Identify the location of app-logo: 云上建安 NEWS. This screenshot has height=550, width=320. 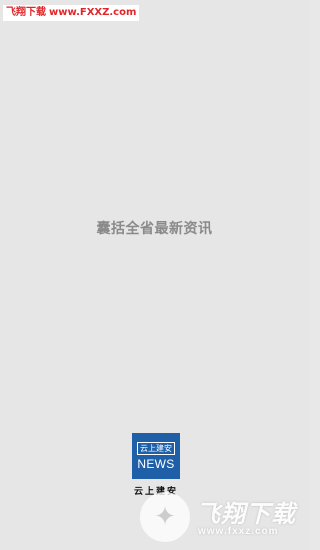
(156, 456).